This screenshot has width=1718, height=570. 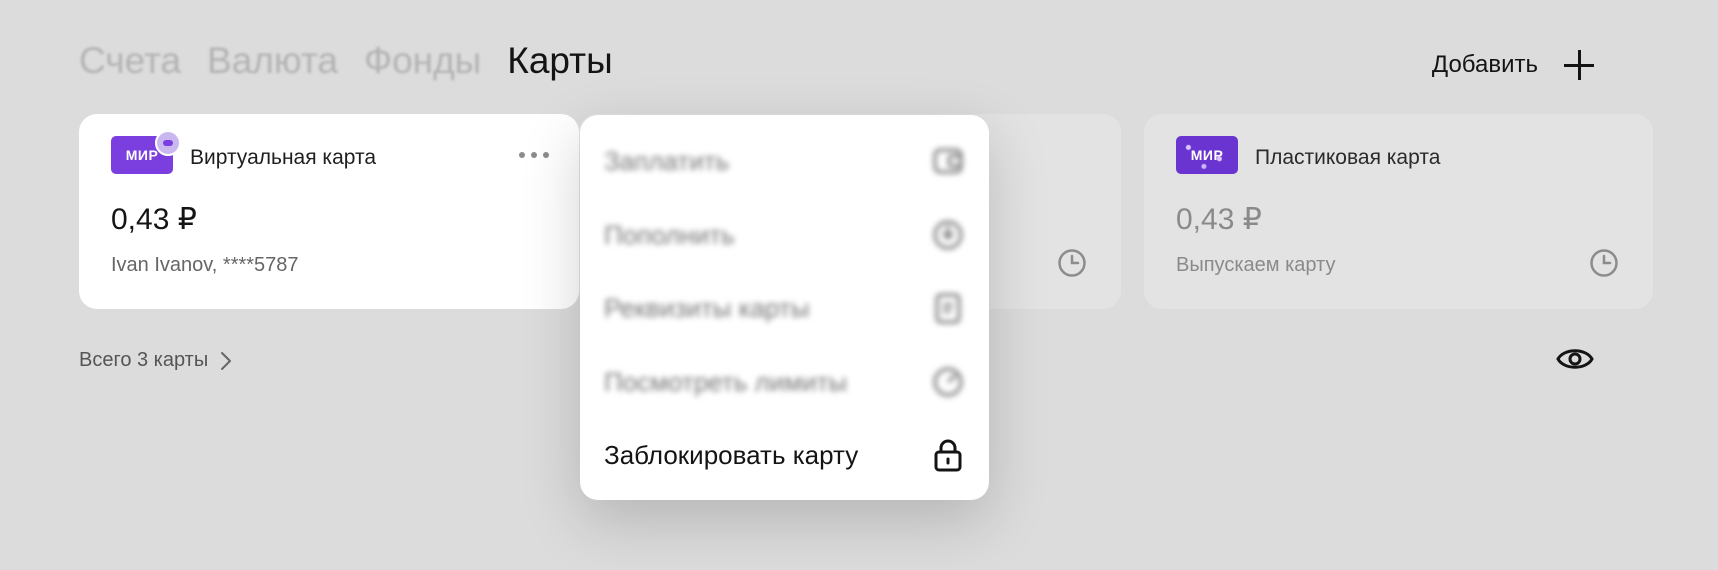 What do you see at coordinates (205, 265) in the screenshot?
I see `card-holder: Ivan Ivanov, ****5787` at bounding box center [205, 265].